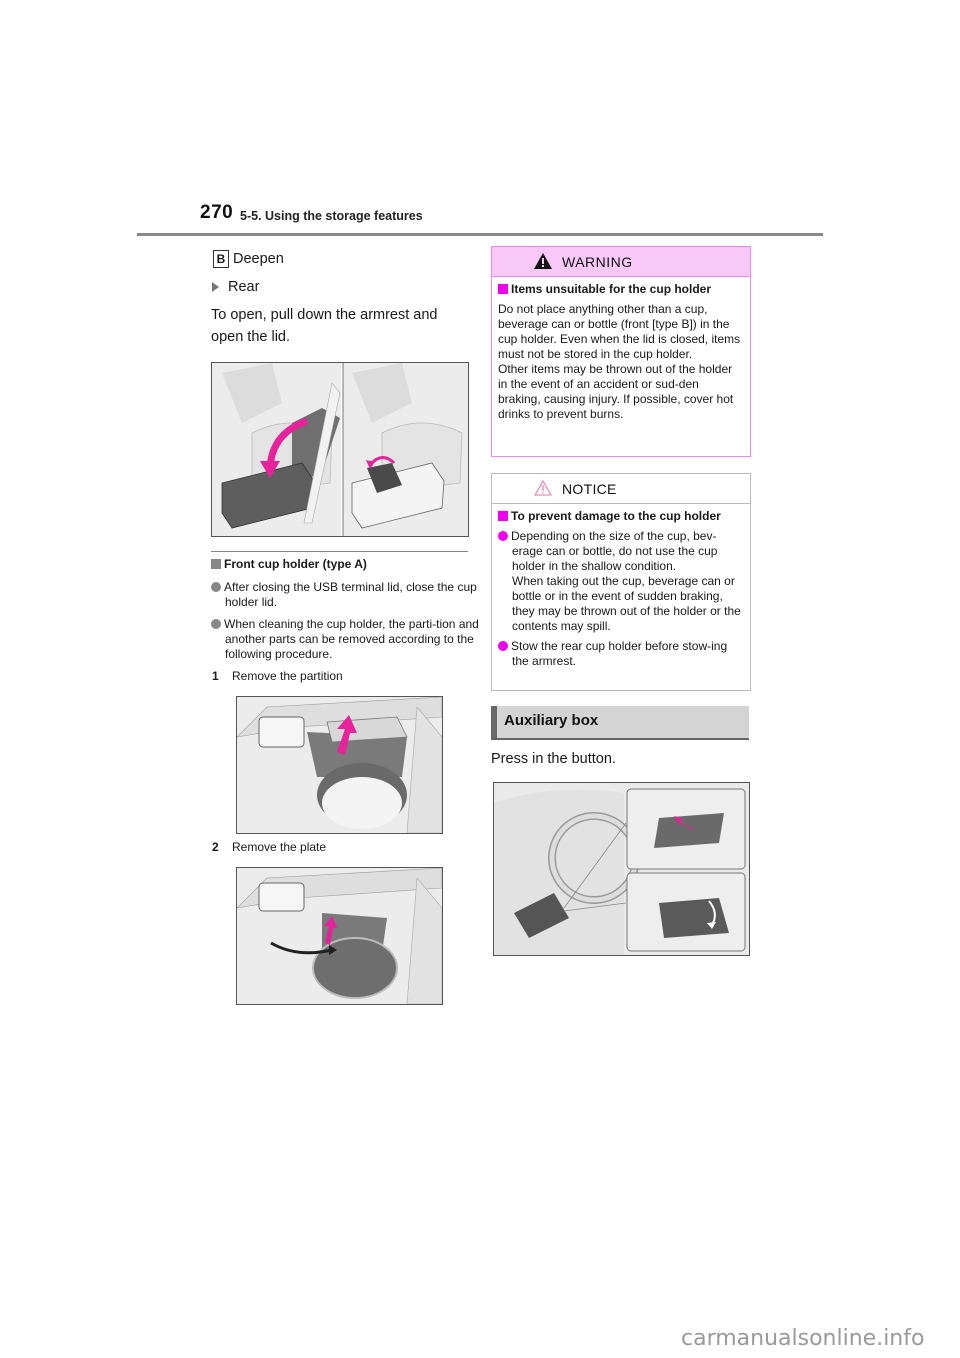  Describe the element at coordinates (215, 676) in the screenshot. I see `step-number: 1` at that location.